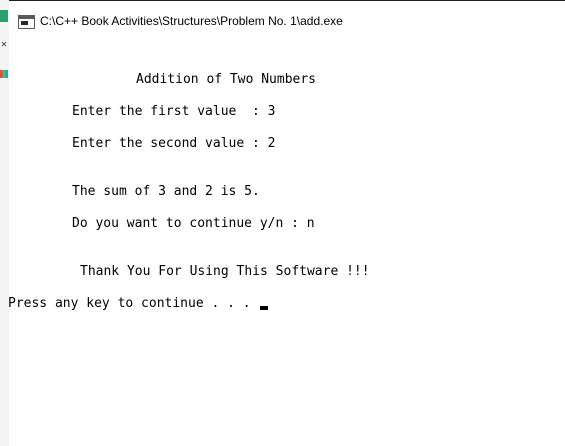  Describe the element at coordinates (166, 191) in the screenshot. I see `sum-result-line: The sum of 3 and 2 is 5.` at that location.